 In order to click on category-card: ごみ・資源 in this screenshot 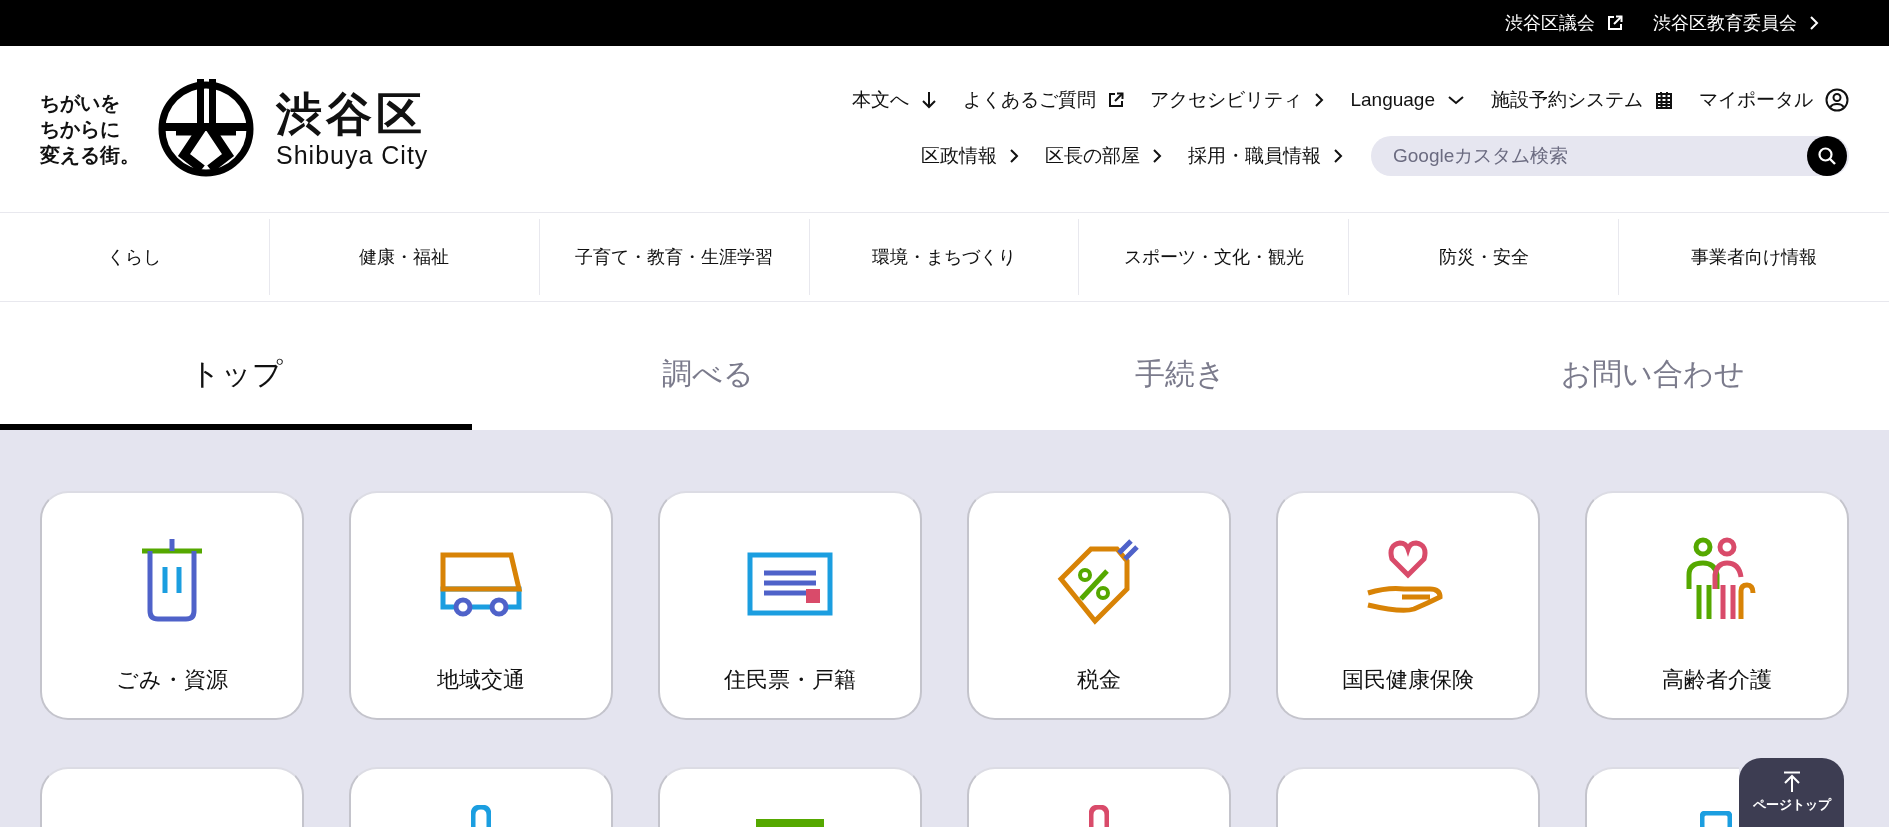, I will do `click(172, 605)`.